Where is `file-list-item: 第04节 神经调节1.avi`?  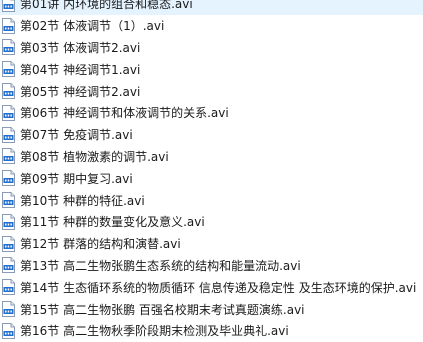
file-list-item: 第04节 神经调节1.avi is located at coordinates (211, 69).